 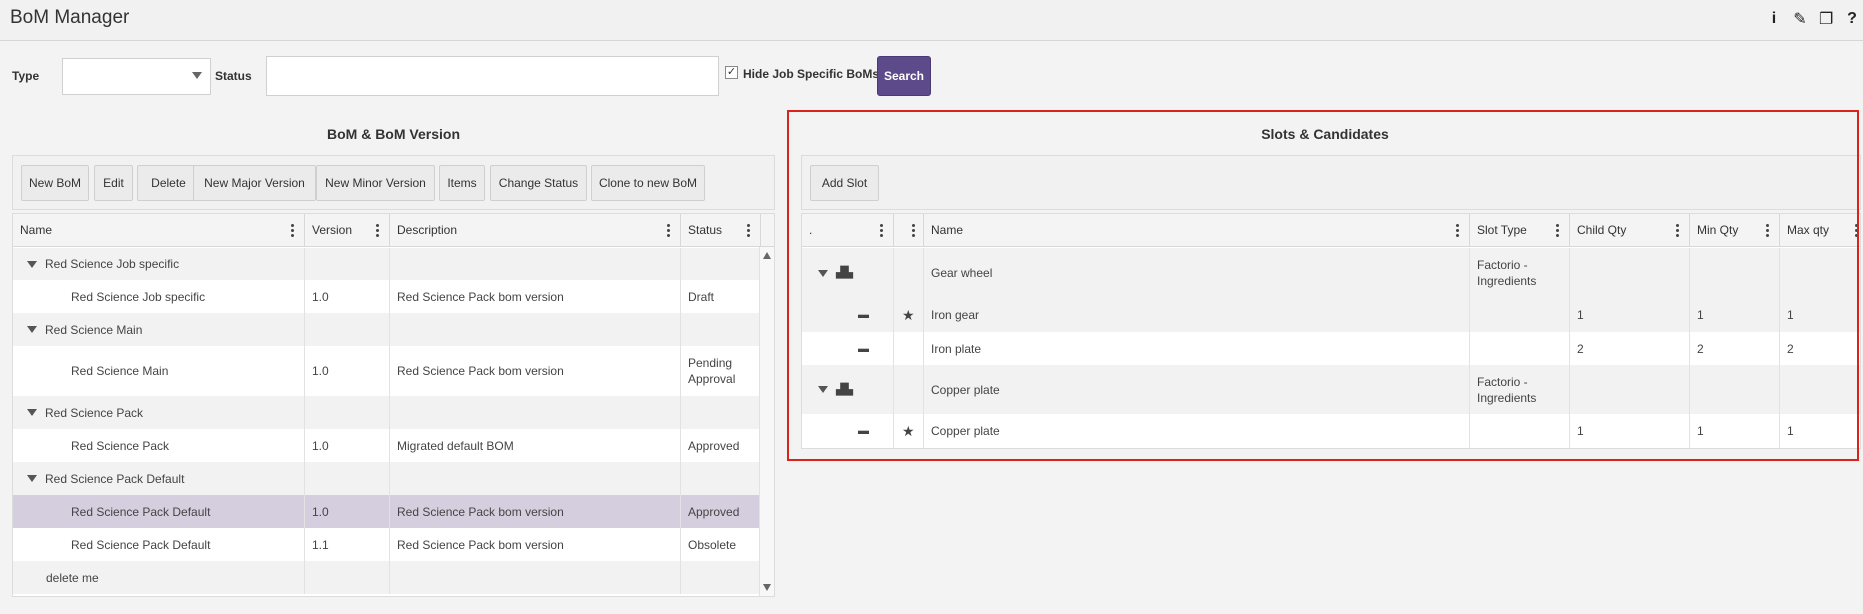 What do you see at coordinates (159, 230) in the screenshot?
I see `col-header-name: Name` at bounding box center [159, 230].